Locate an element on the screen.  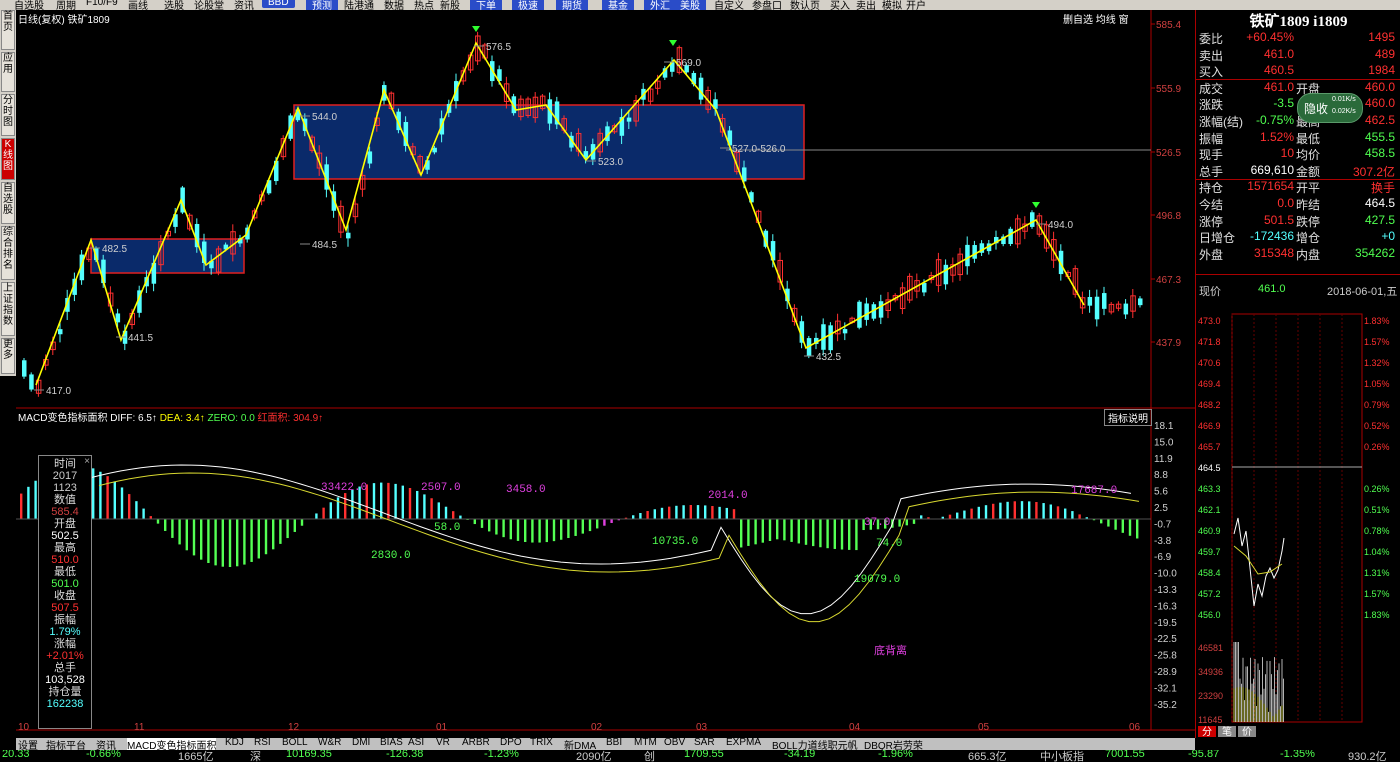
info-value: 507.5 is located at coordinates (65, 608).